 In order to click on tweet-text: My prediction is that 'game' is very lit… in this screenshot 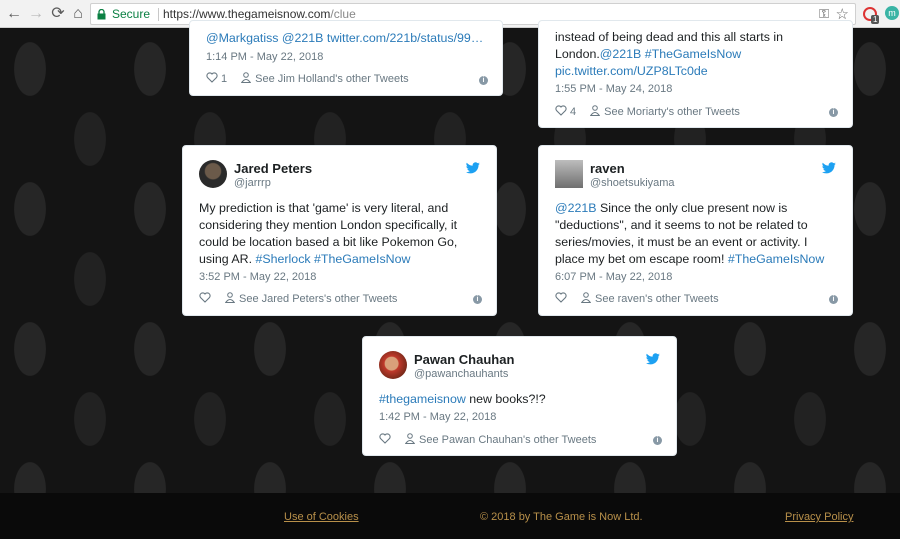, I will do `click(328, 234)`.